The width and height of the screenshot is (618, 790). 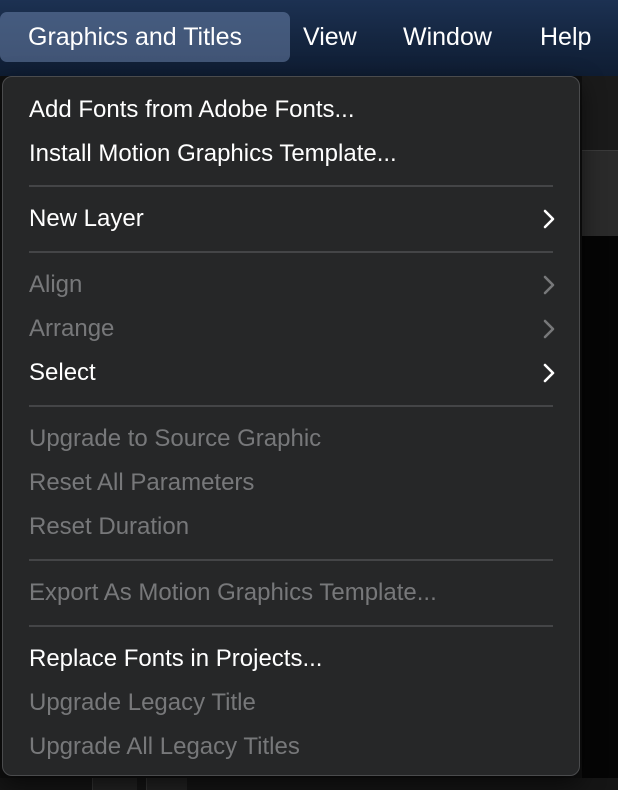 I want to click on menu-graphics-and-titles: Graphics and Titles, so click(x=145, y=37).